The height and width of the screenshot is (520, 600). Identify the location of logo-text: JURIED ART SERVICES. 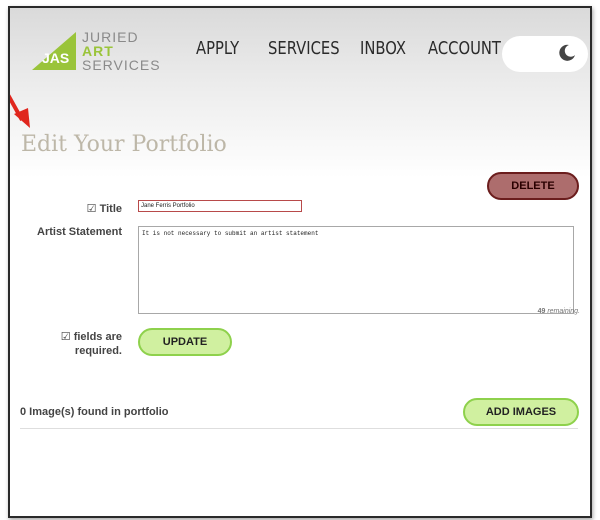
(121, 51).